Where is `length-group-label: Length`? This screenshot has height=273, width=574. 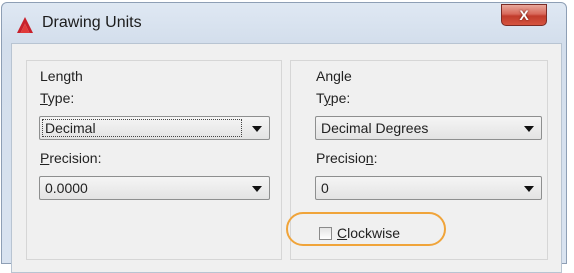
length-group-label: Length is located at coordinates (61, 76).